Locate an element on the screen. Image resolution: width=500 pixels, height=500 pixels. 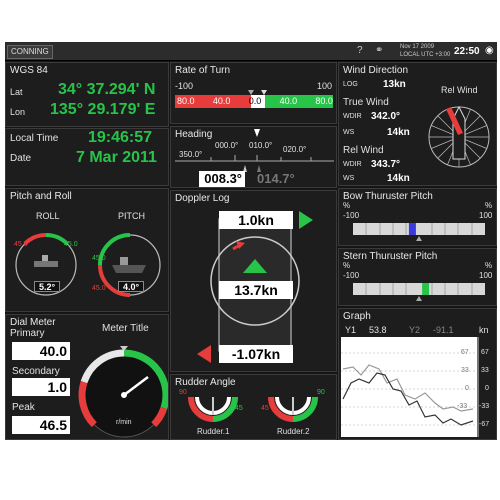
date-value: 7 Mar 2011 is located at coordinates (116, 157).